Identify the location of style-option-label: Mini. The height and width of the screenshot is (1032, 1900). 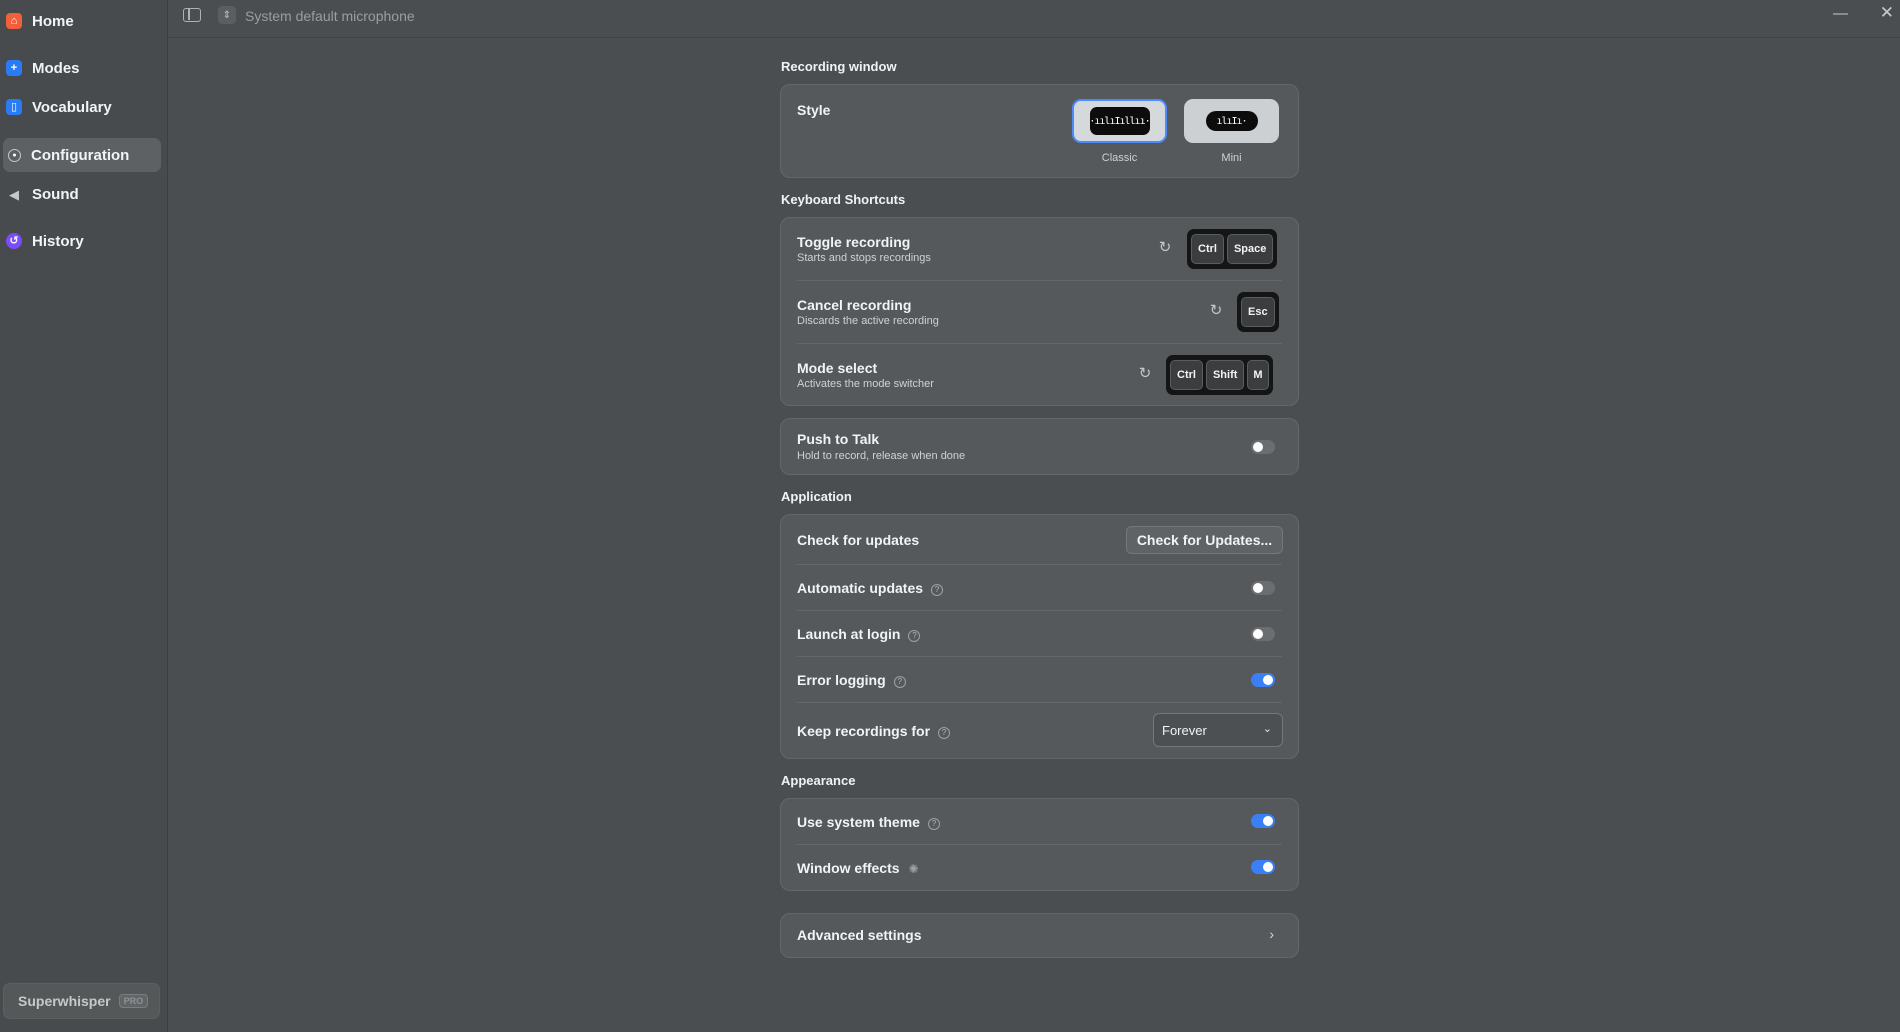
(1231, 158).